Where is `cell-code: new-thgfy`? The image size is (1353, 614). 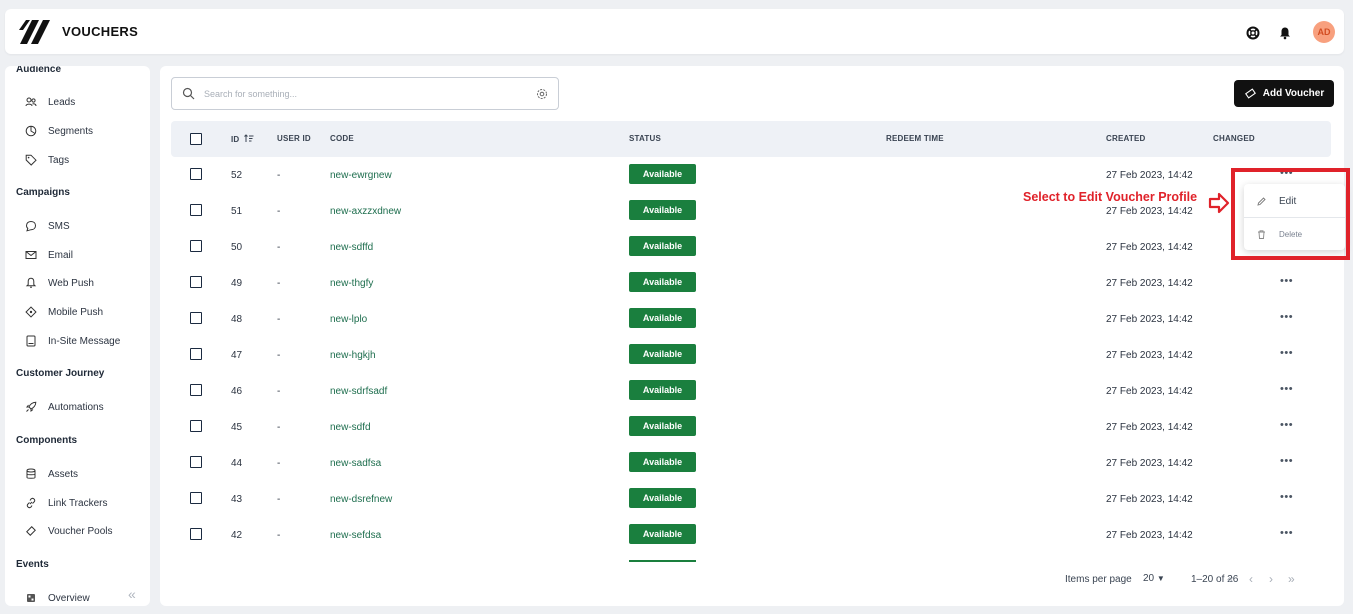 cell-code: new-thgfy is located at coordinates (351, 283).